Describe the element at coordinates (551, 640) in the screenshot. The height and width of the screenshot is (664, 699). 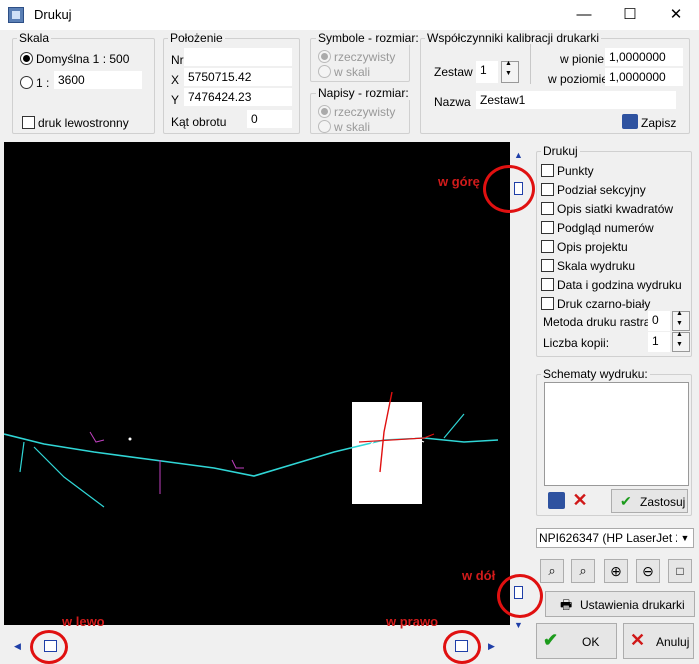
I see `ok-check-icon: ✔` at that location.